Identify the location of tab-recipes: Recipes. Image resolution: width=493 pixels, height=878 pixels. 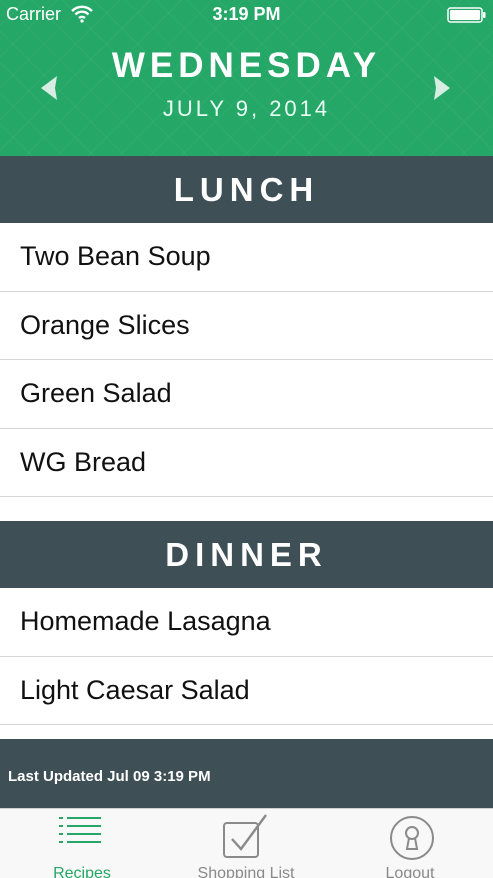
(82, 843).